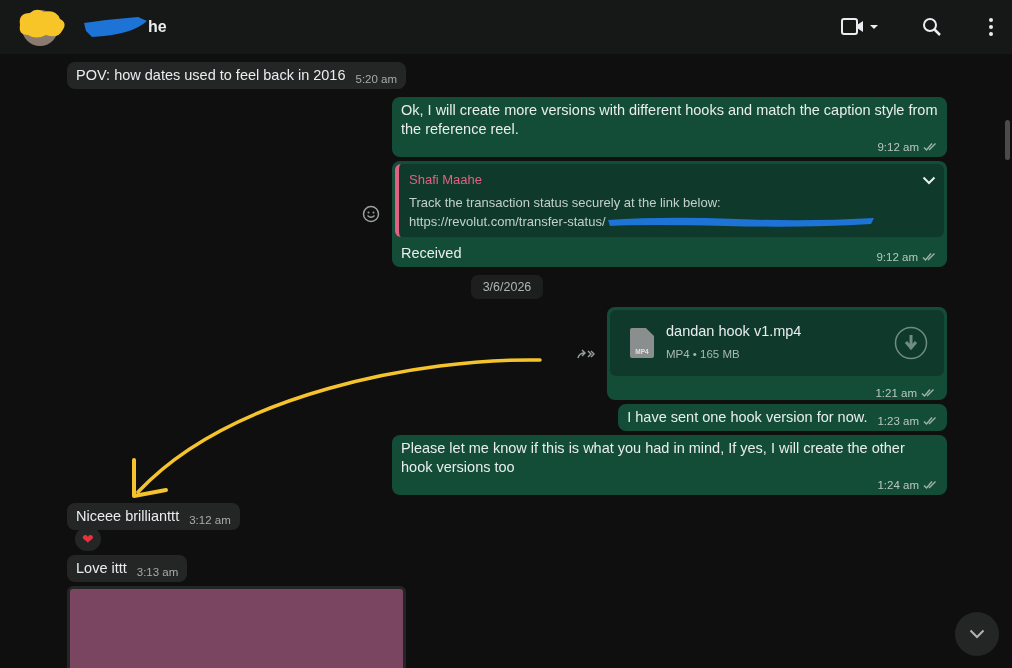 The image size is (1012, 668). Describe the element at coordinates (115, 27) in the screenshot. I see `redaction-scribble` at that location.